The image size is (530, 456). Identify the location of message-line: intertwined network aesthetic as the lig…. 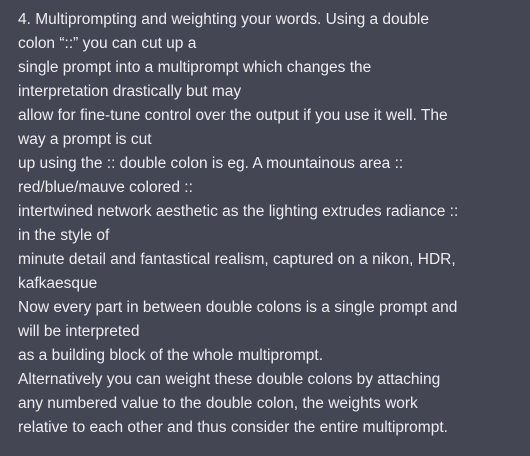
(238, 211).